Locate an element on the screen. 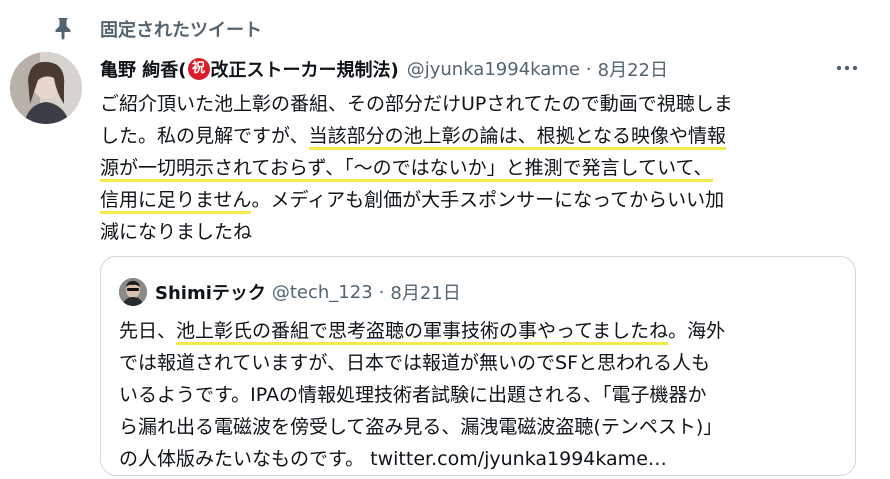 The image size is (890, 479). quoted-author-name: Shimiテック is located at coordinates (210, 293).